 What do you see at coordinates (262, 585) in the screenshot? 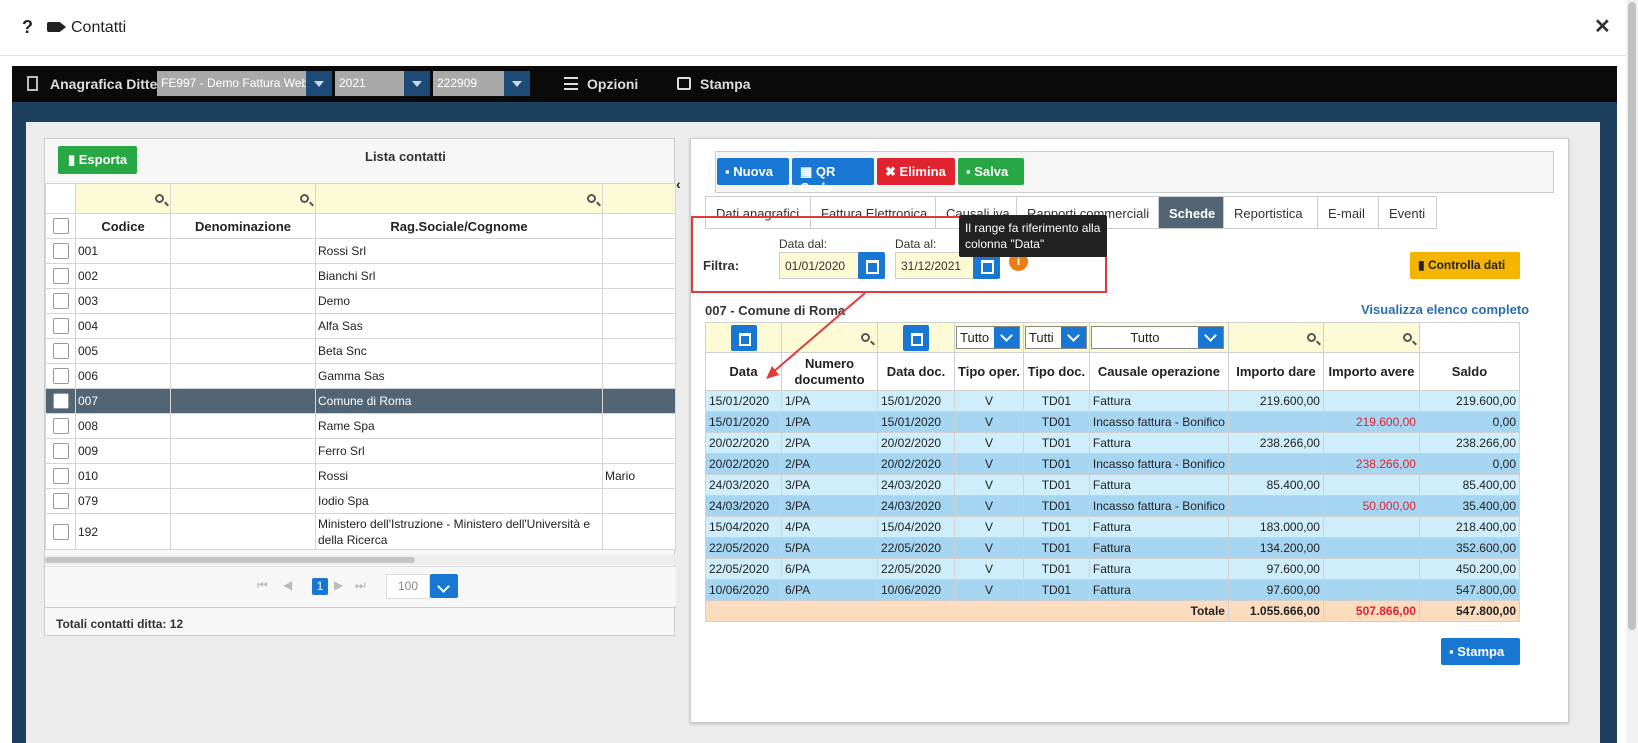
I see `first-page-icon: ⏮` at bounding box center [262, 585].